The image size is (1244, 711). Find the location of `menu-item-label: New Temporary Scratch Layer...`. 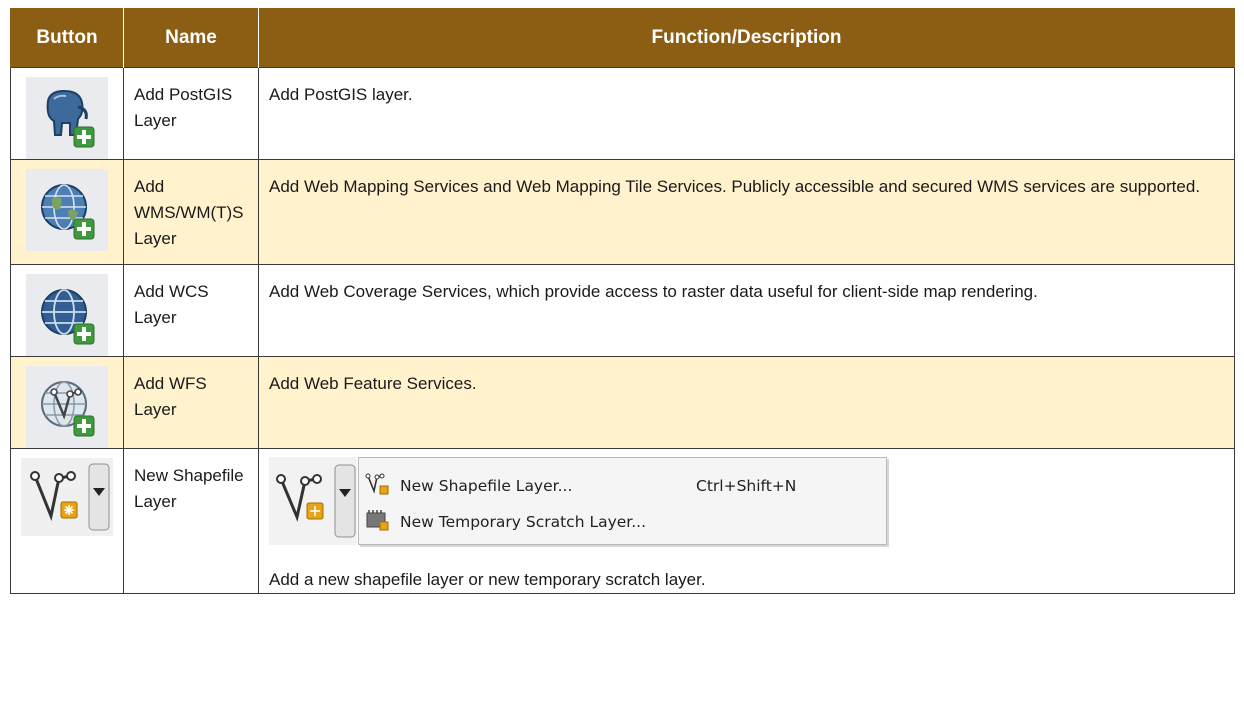

menu-item-label: New Temporary Scratch Layer... is located at coordinates (523, 522).